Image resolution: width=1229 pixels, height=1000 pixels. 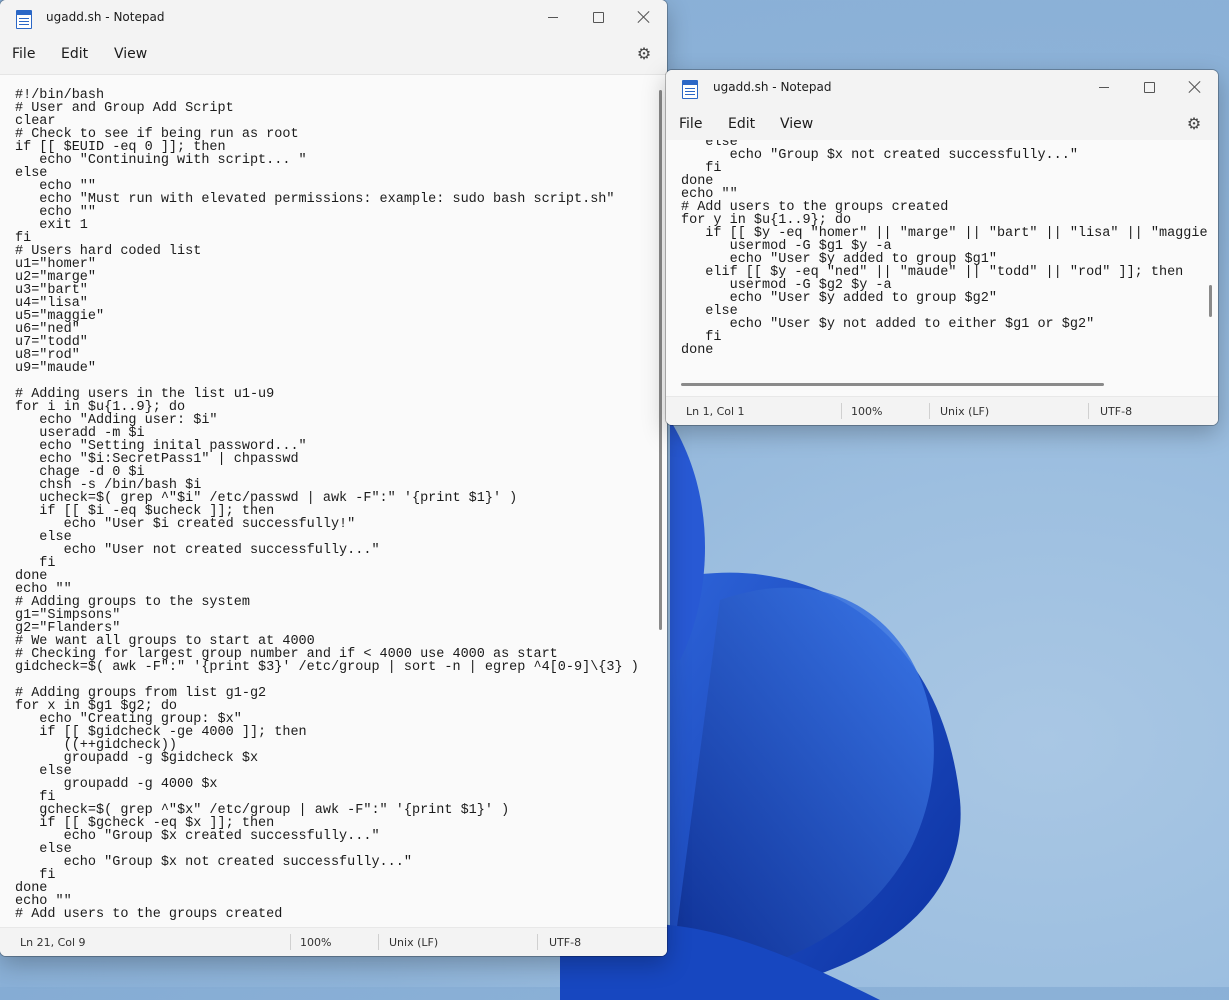 I want to click on menu-bar: File Edit View ⚙, so click(x=333, y=55).